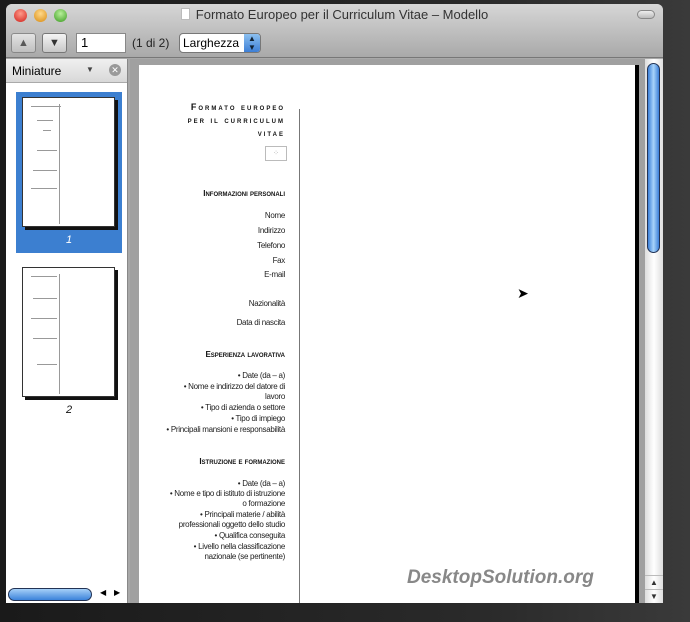  What do you see at coordinates (117, 592) in the screenshot?
I see `scroll-right-arrow-icon: ▶` at bounding box center [117, 592].